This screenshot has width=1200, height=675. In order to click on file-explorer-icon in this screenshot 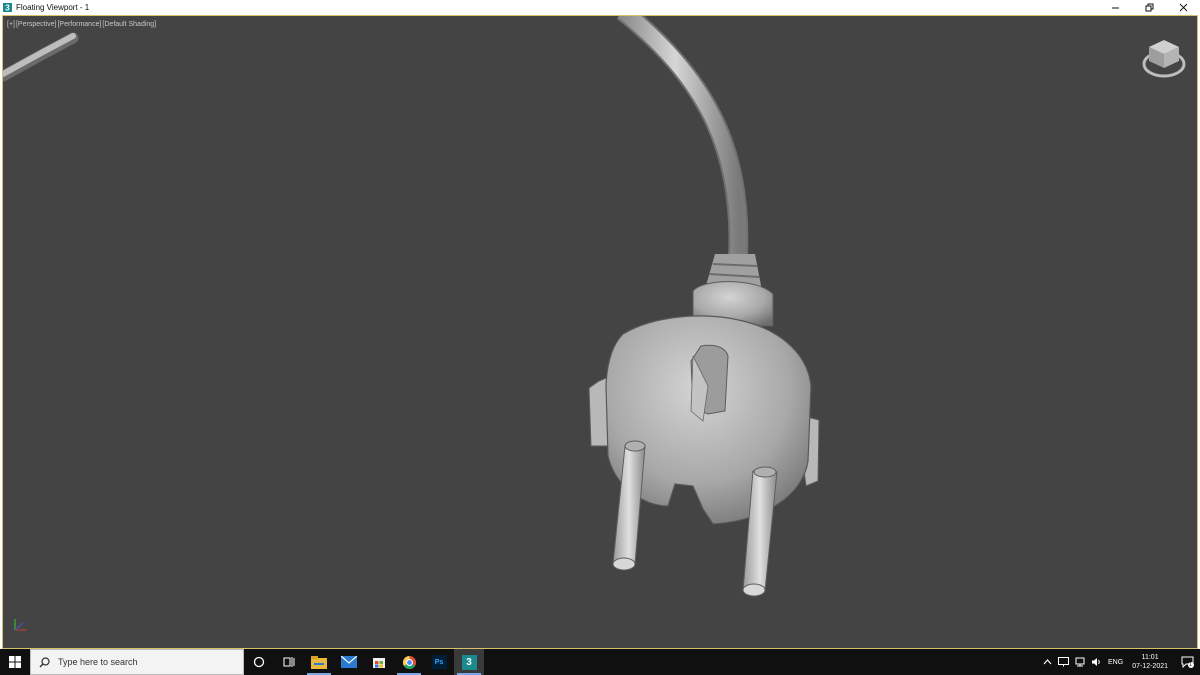, I will do `click(319, 662)`.